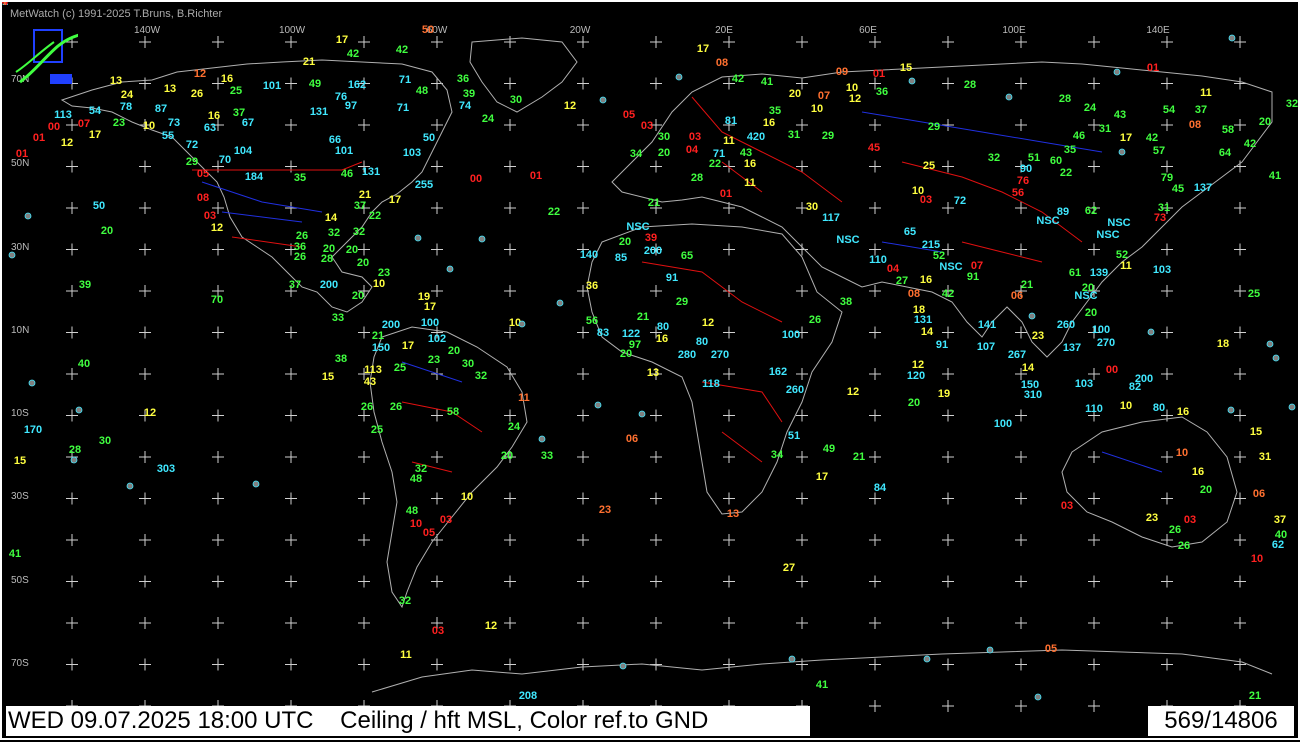 The height and width of the screenshot is (742, 1300). What do you see at coordinates (777, 455) in the screenshot?
I see `station-value: 34` at bounding box center [777, 455].